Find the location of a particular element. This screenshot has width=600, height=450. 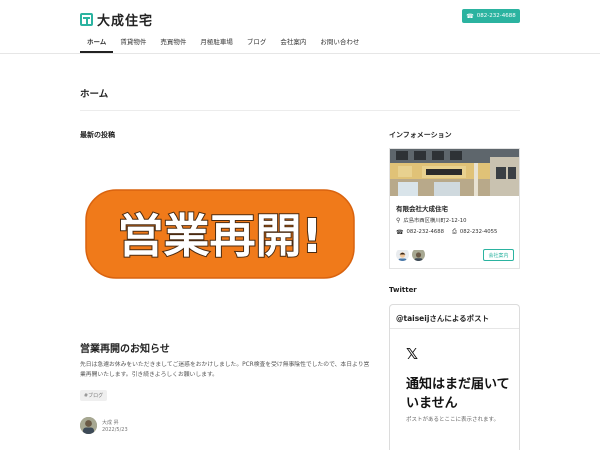

contact-row: ☎ 082-232-4688 ⎙ 082-232-4055 is located at coordinates (446, 232).